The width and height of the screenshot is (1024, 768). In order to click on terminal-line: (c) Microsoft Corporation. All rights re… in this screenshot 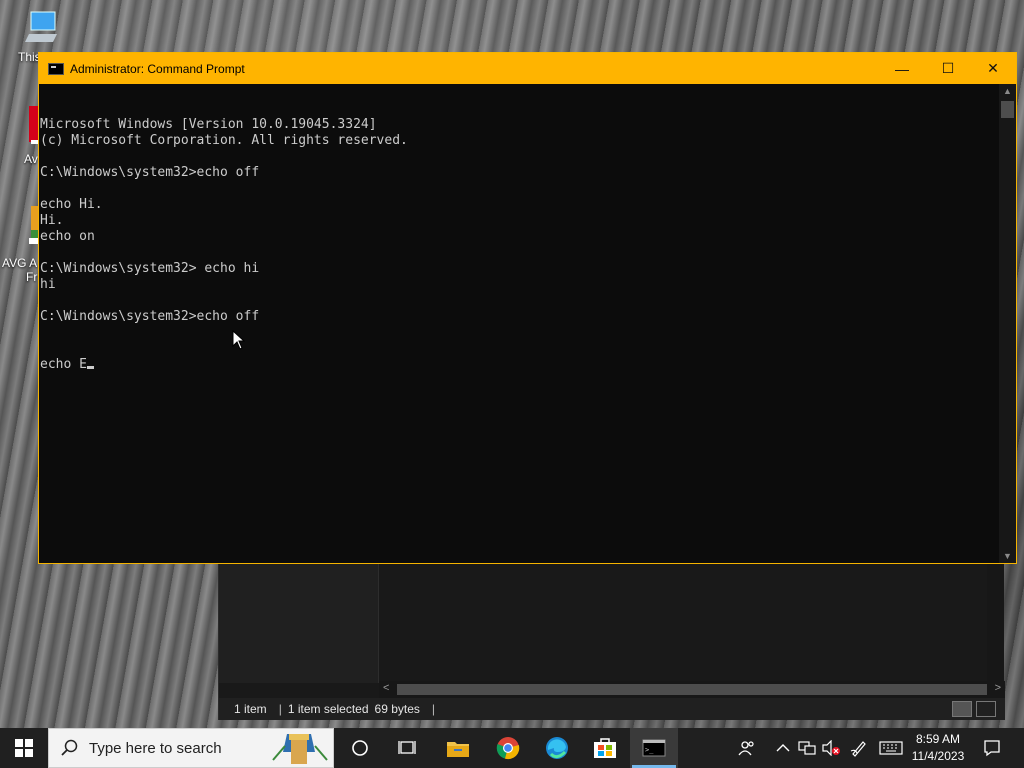, I will do `click(224, 140)`.